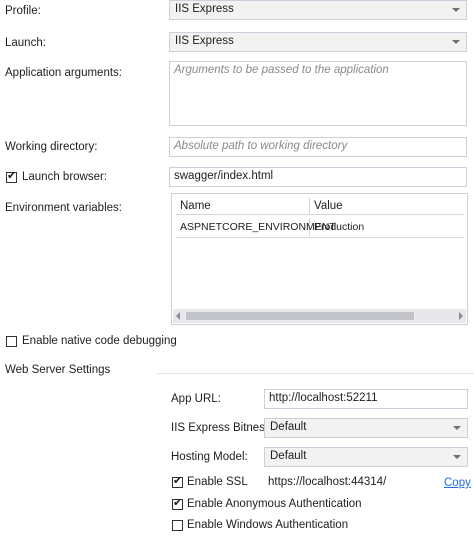 This screenshot has width=474, height=539. Describe the element at coordinates (99, 341) in the screenshot. I see `native-debug-label: Enable native code debugging` at that location.